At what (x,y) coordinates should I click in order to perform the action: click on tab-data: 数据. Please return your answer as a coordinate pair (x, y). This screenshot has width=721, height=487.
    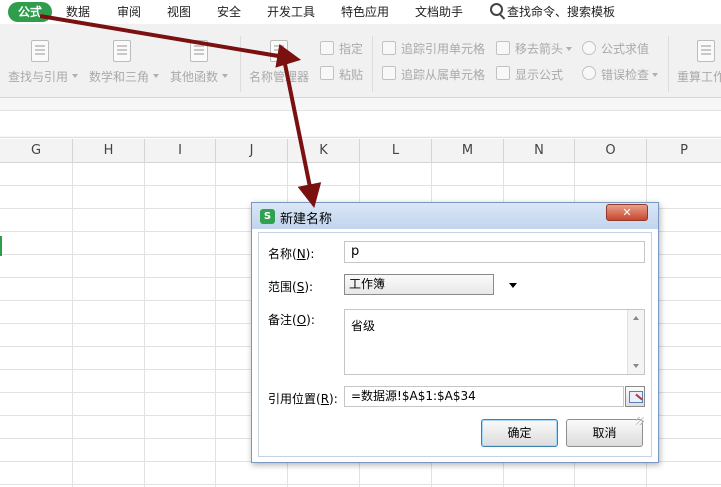
    Looking at the image, I should click on (78, 11).